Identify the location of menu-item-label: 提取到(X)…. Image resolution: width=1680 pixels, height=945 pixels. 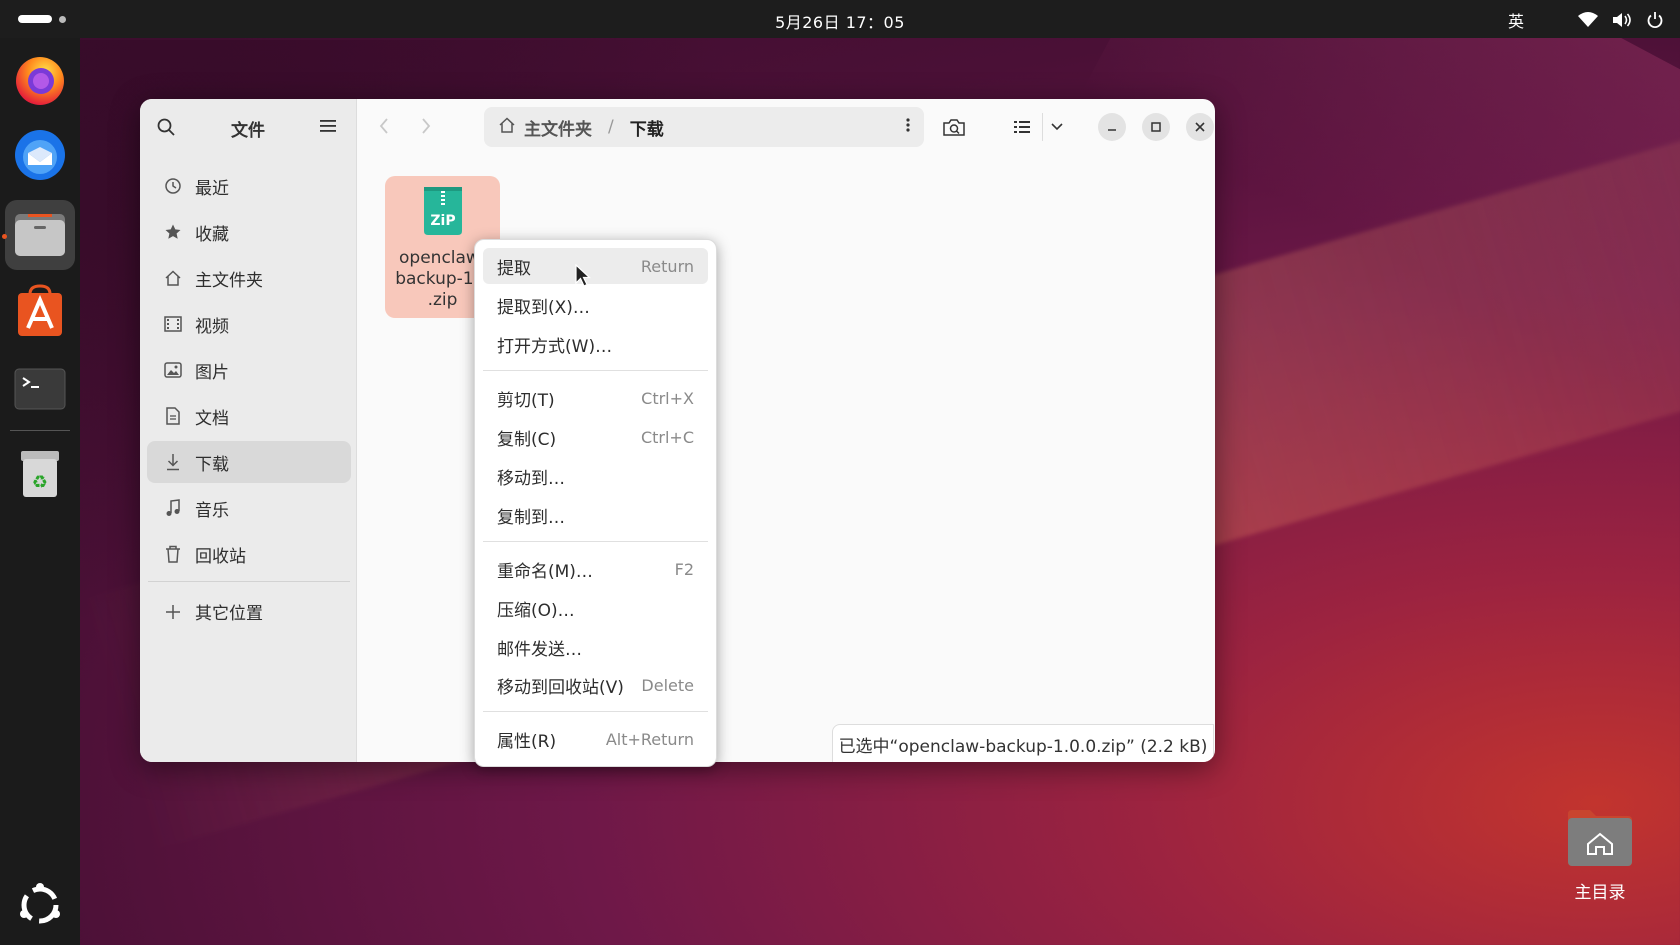
(543, 307).